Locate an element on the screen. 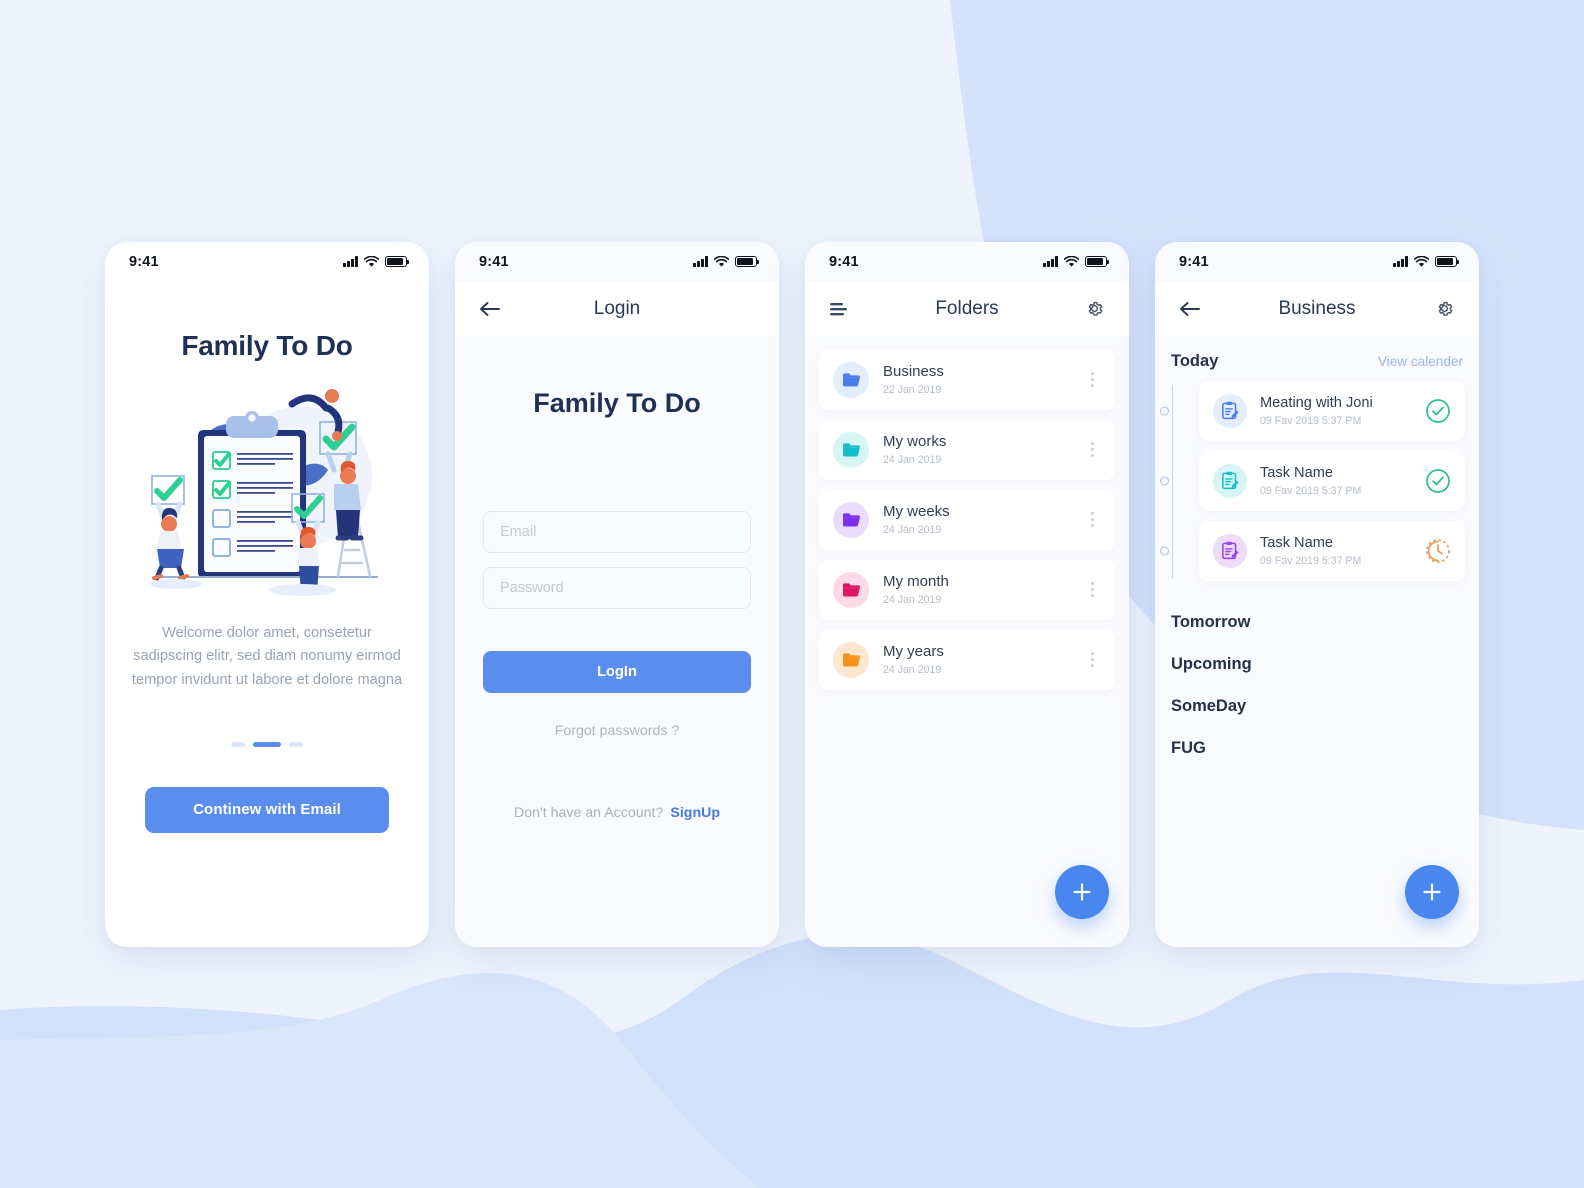 The height and width of the screenshot is (1188, 1584). page-title: Family To Do is located at coordinates (267, 345).